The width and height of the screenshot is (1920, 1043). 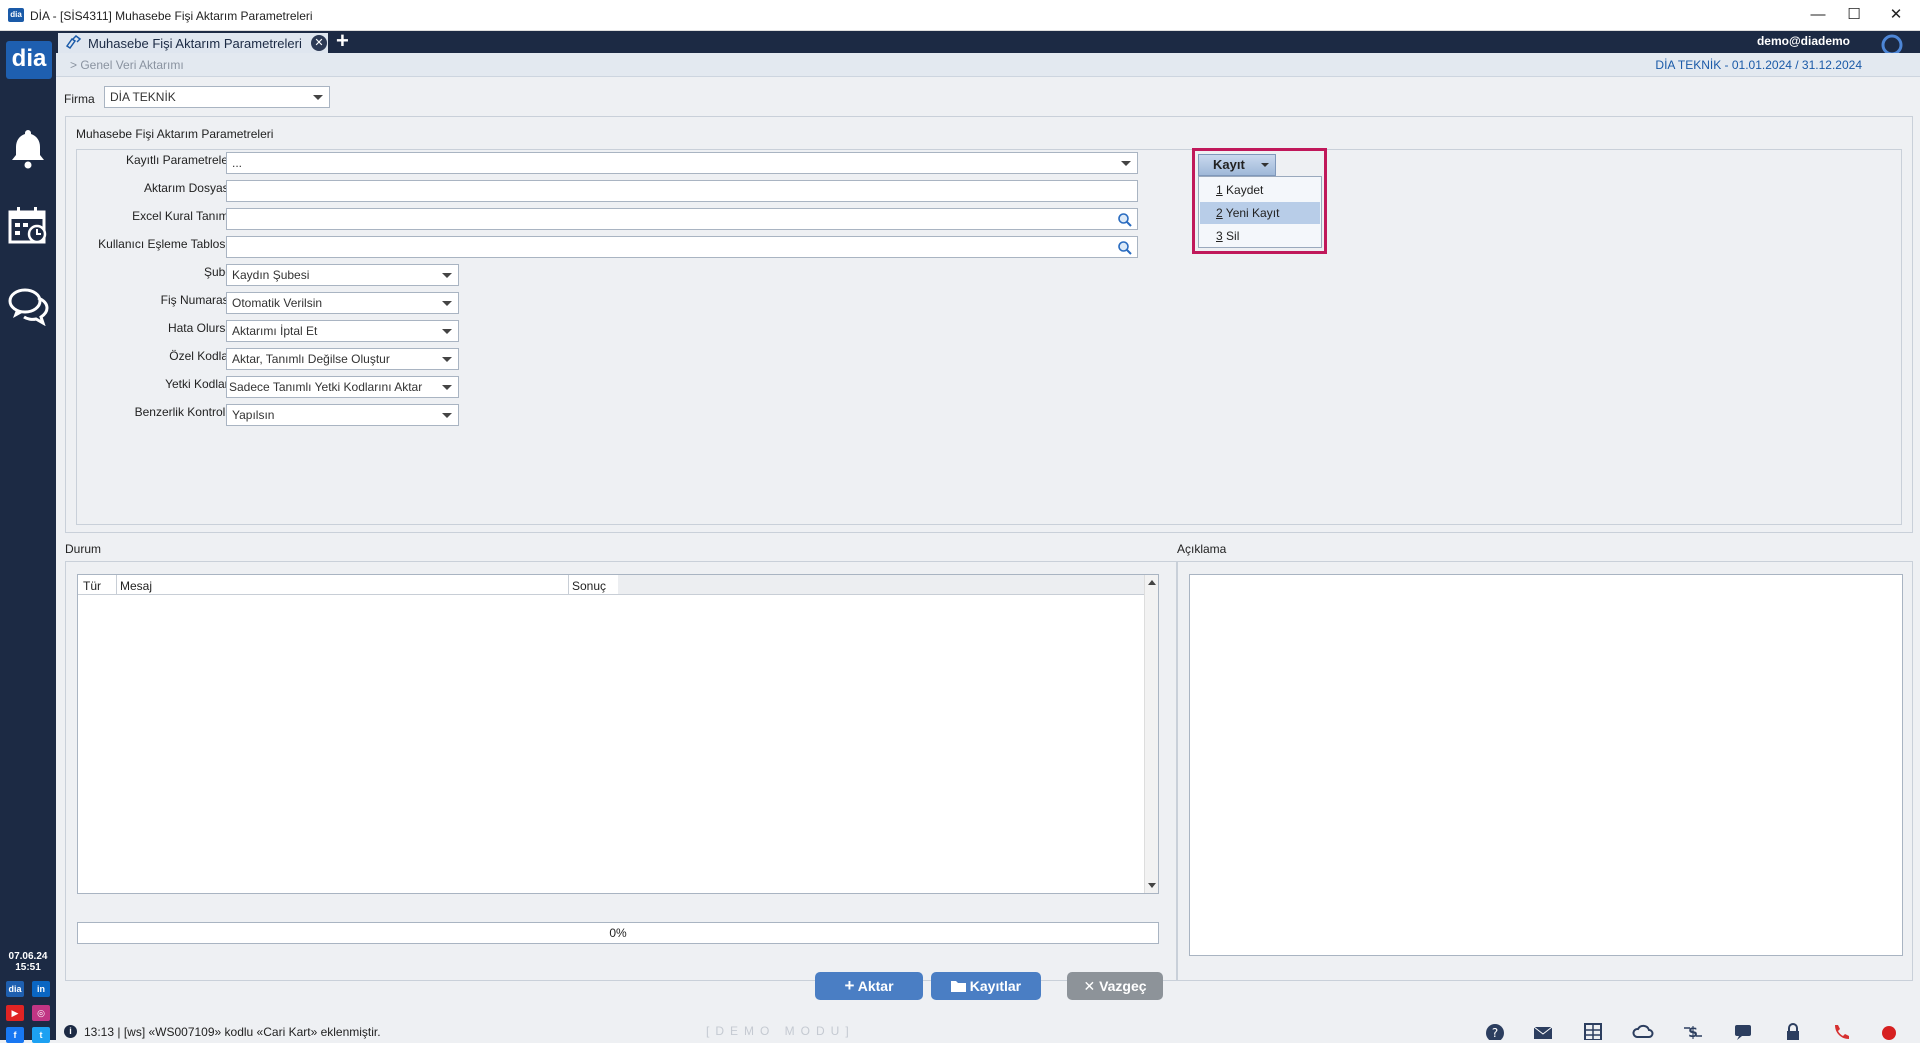 I want to click on vazgec-label: Vazgeç, so click(x=1123, y=986).